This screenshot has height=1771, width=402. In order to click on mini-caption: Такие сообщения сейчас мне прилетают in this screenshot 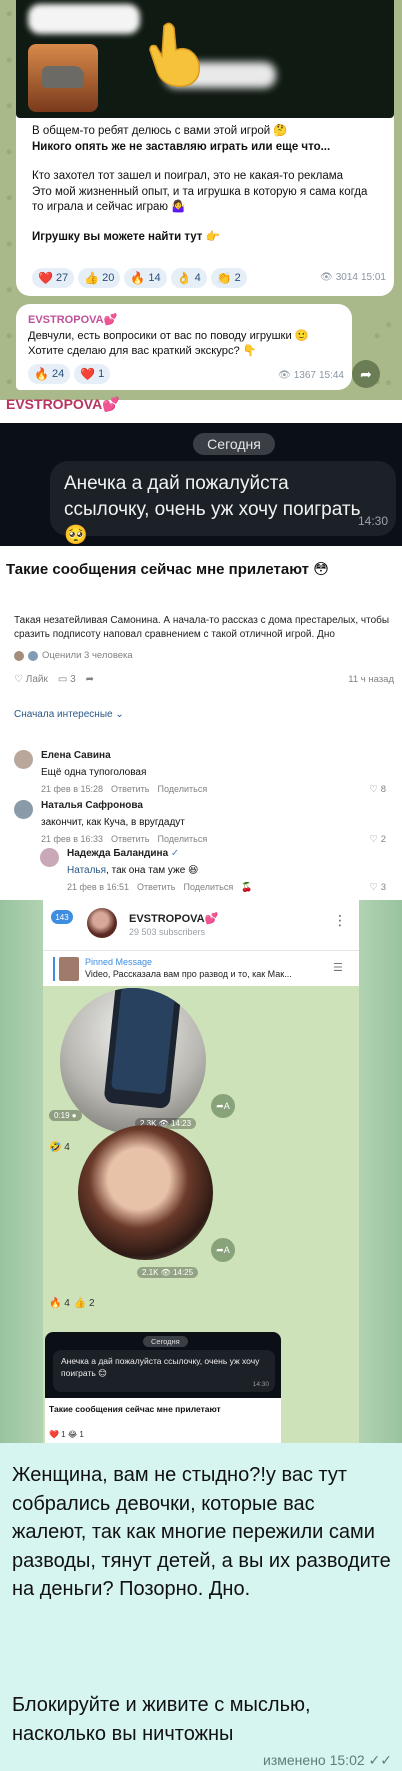, I will do `click(135, 1409)`.